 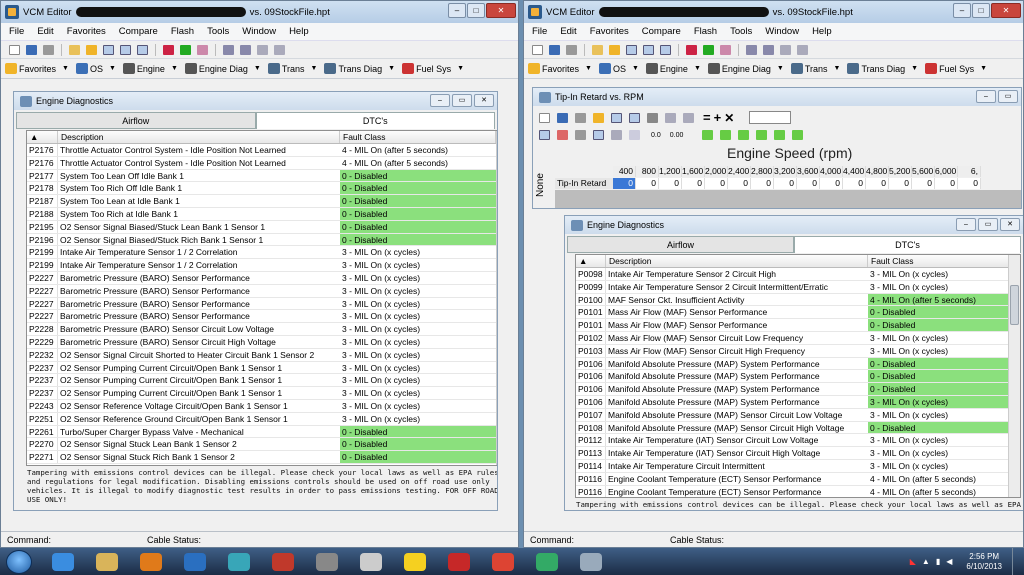 What do you see at coordinates (648, 50) in the screenshot?
I see `table-compare-icon` at bounding box center [648, 50].